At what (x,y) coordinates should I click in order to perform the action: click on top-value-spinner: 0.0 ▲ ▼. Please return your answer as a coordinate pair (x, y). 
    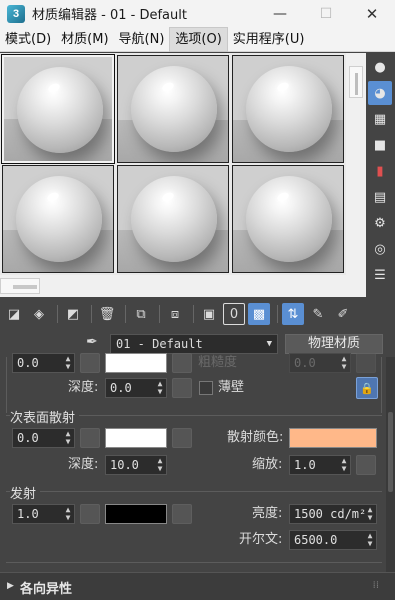
    Looking at the image, I should click on (43, 363).